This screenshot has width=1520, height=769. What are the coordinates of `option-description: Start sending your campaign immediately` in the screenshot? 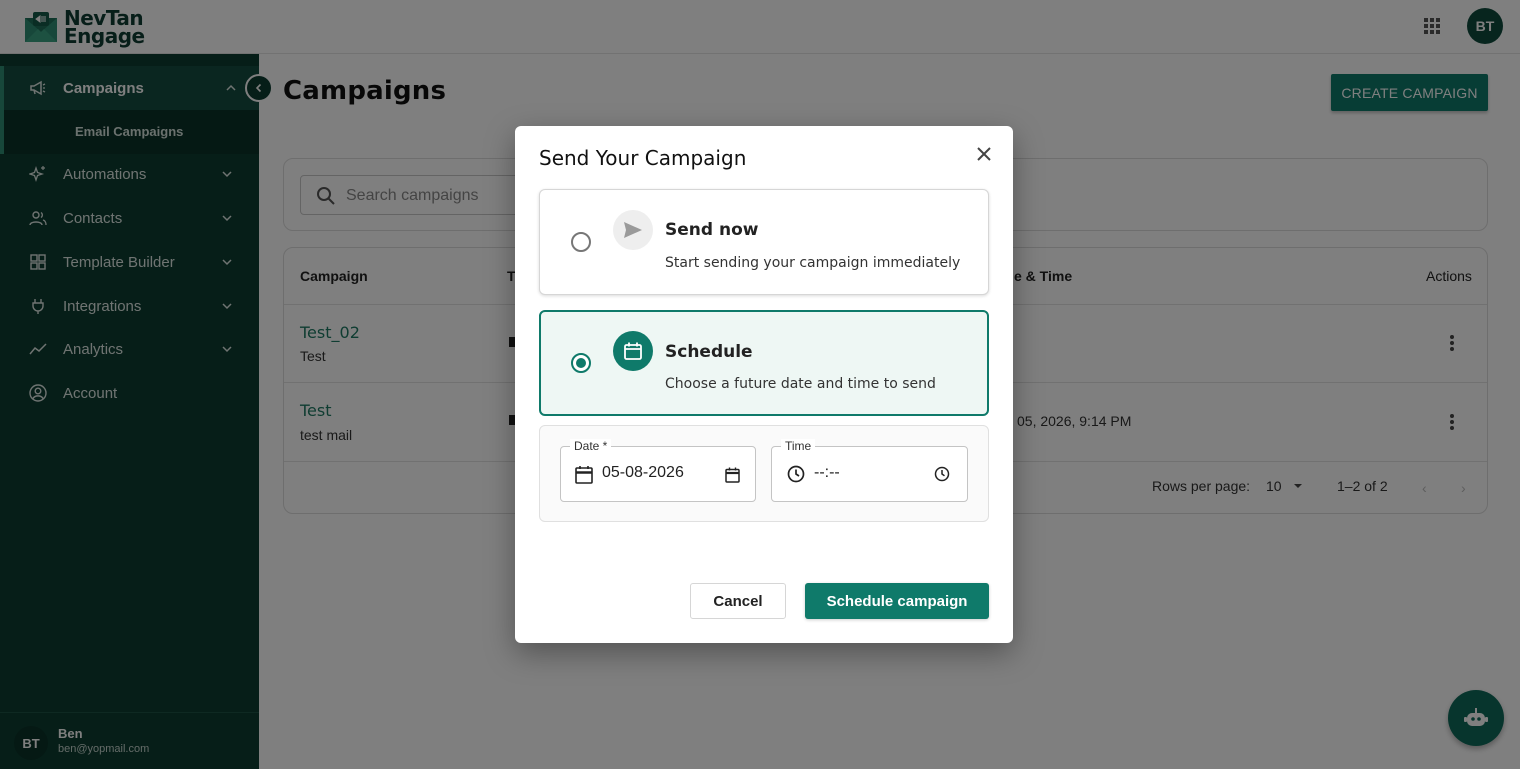 It's located at (813, 263).